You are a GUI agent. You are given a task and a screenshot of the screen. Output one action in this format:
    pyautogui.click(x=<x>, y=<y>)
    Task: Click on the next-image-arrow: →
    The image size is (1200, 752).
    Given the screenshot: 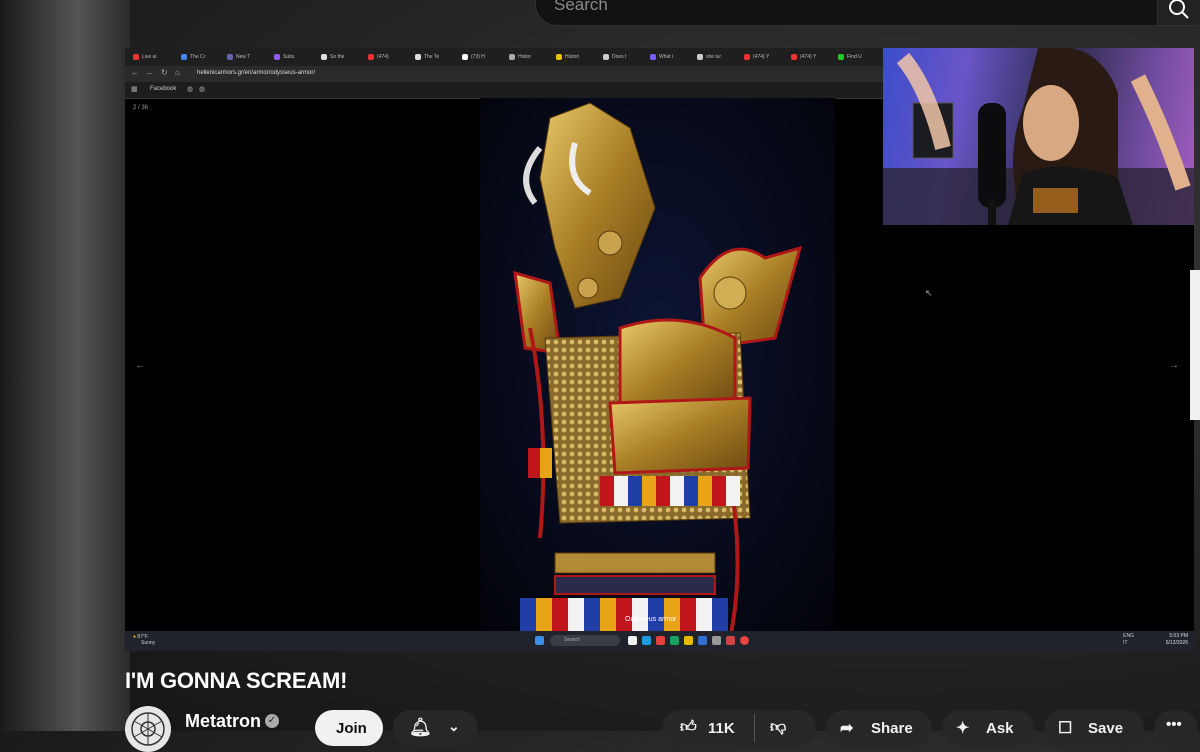 What is the action you would take?
    pyautogui.click(x=1174, y=365)
    